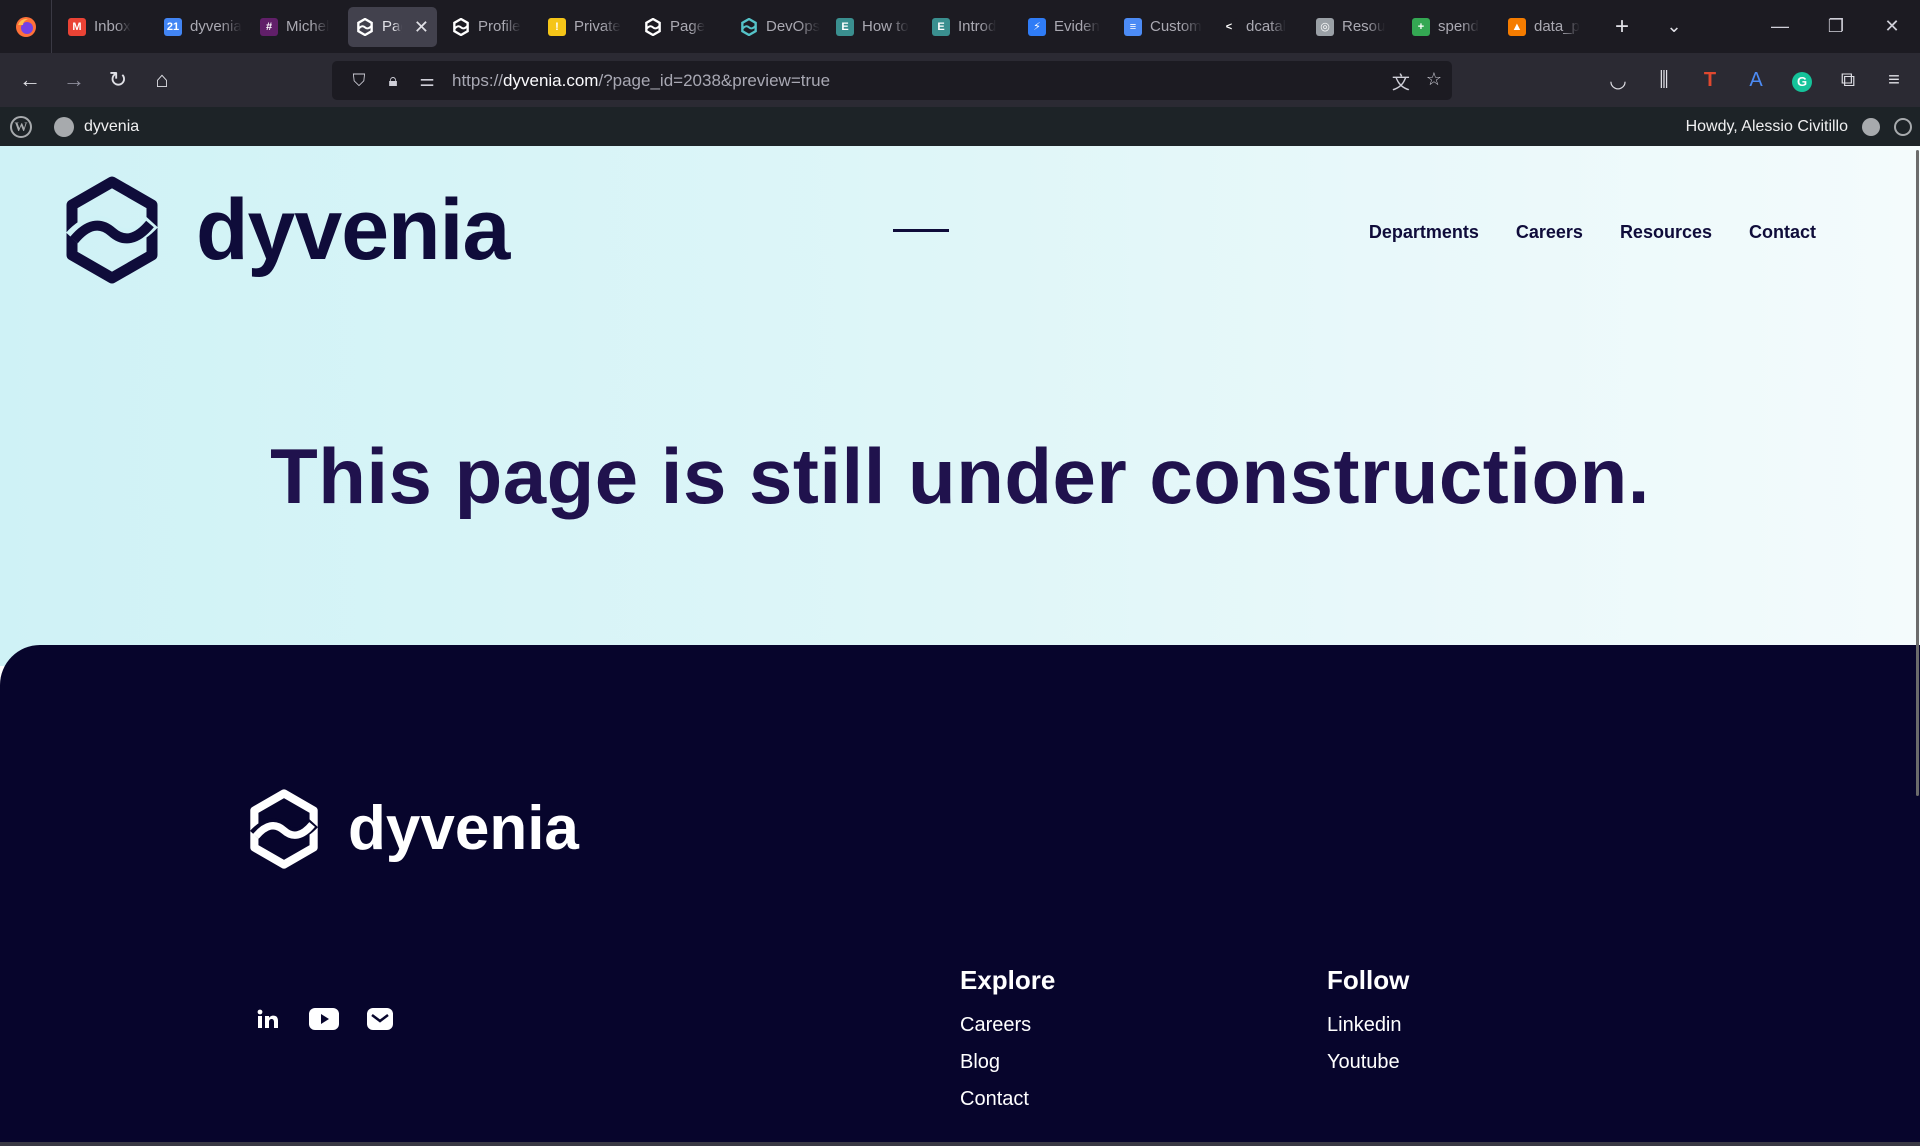  I want to click on restore-button: ❐, so click(1836, 26).